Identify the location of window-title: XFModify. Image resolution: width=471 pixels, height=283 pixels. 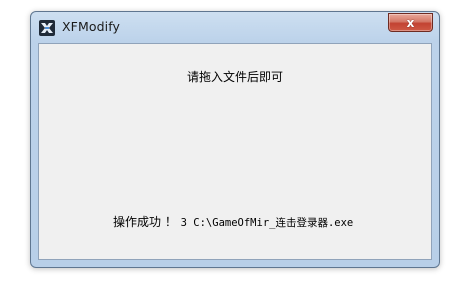
(91, 26).